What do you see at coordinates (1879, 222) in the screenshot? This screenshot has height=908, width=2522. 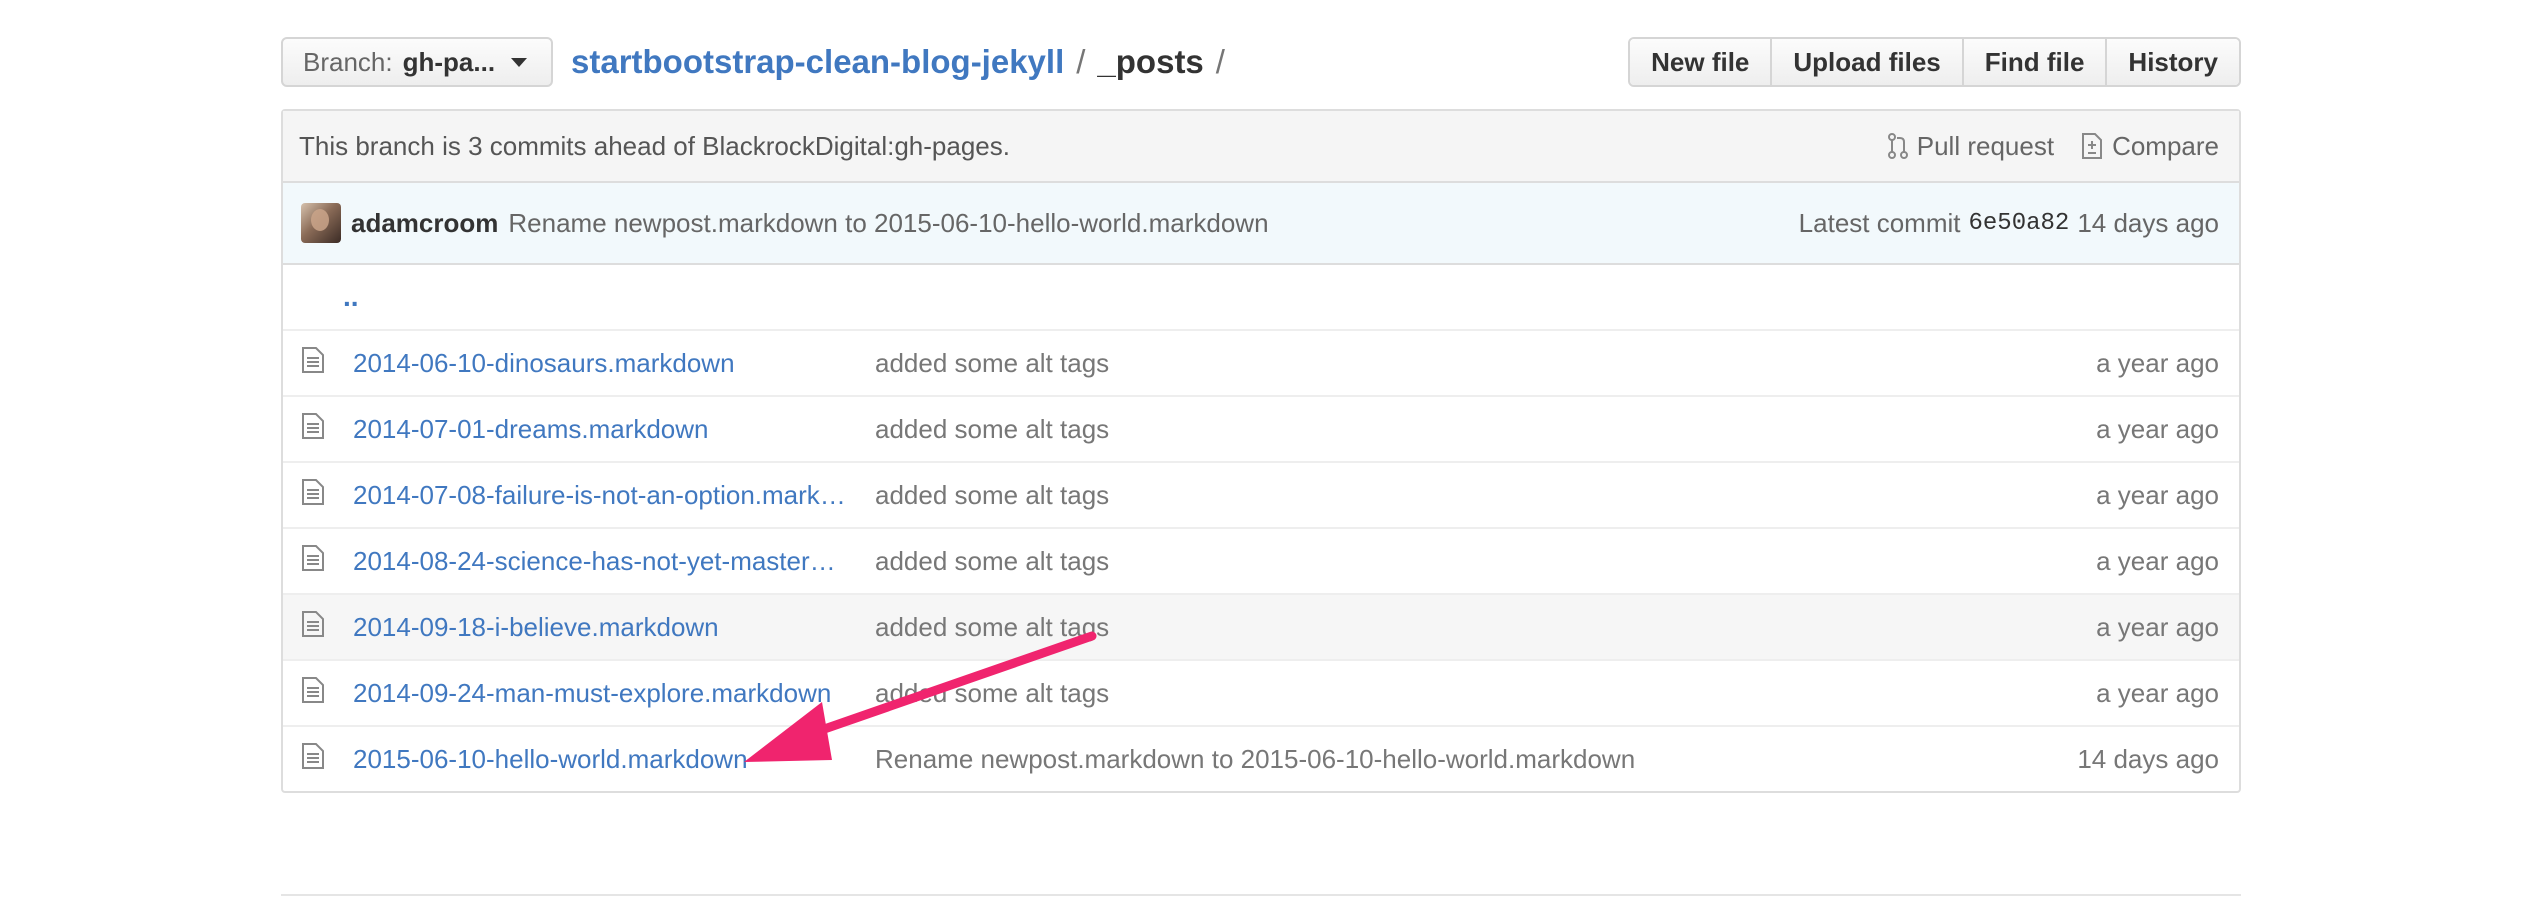 I see `latest-commit-label: Latest commit` at bounding box center [1879, 222].